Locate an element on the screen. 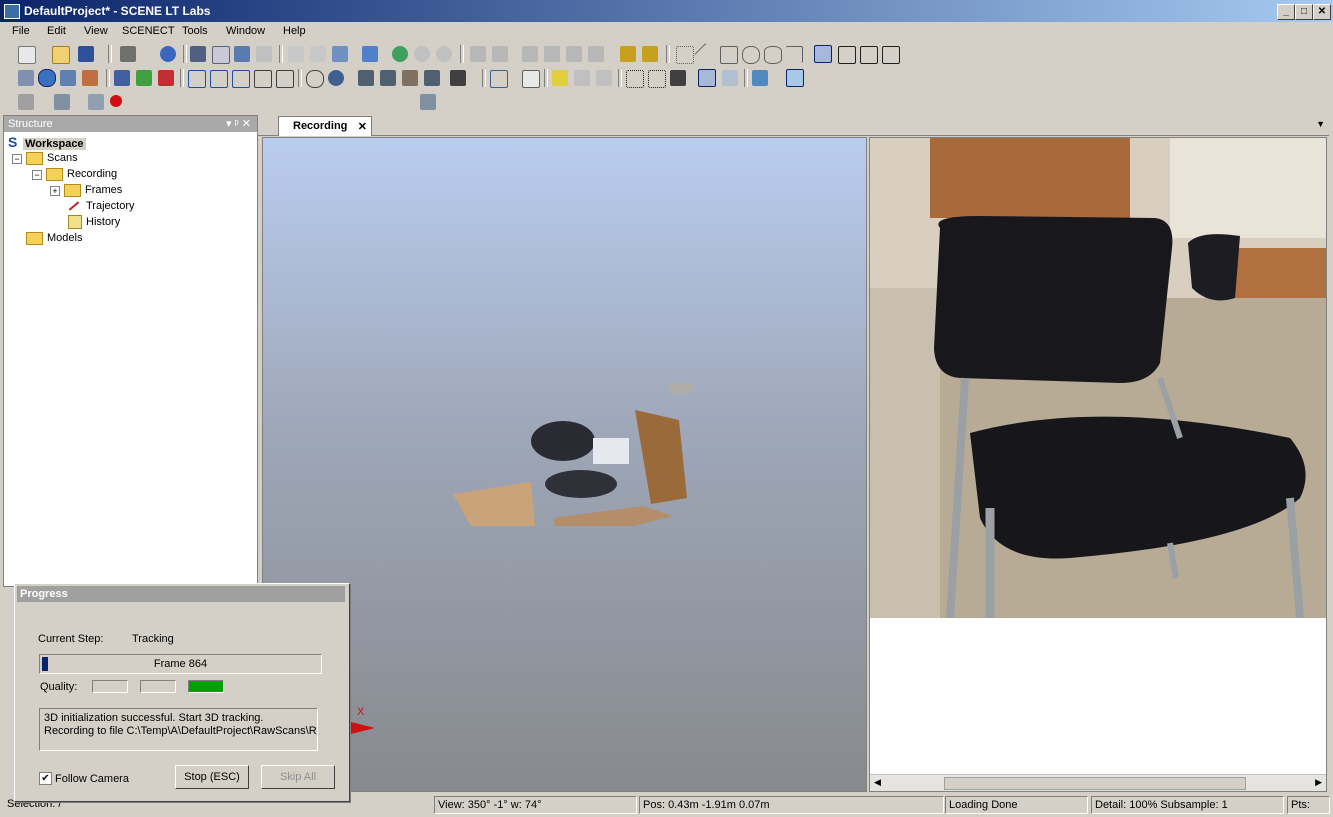 Image resolution: width=1333 pixels, height=817 pixels. navigate-icon is located at coordinates (26, 78).